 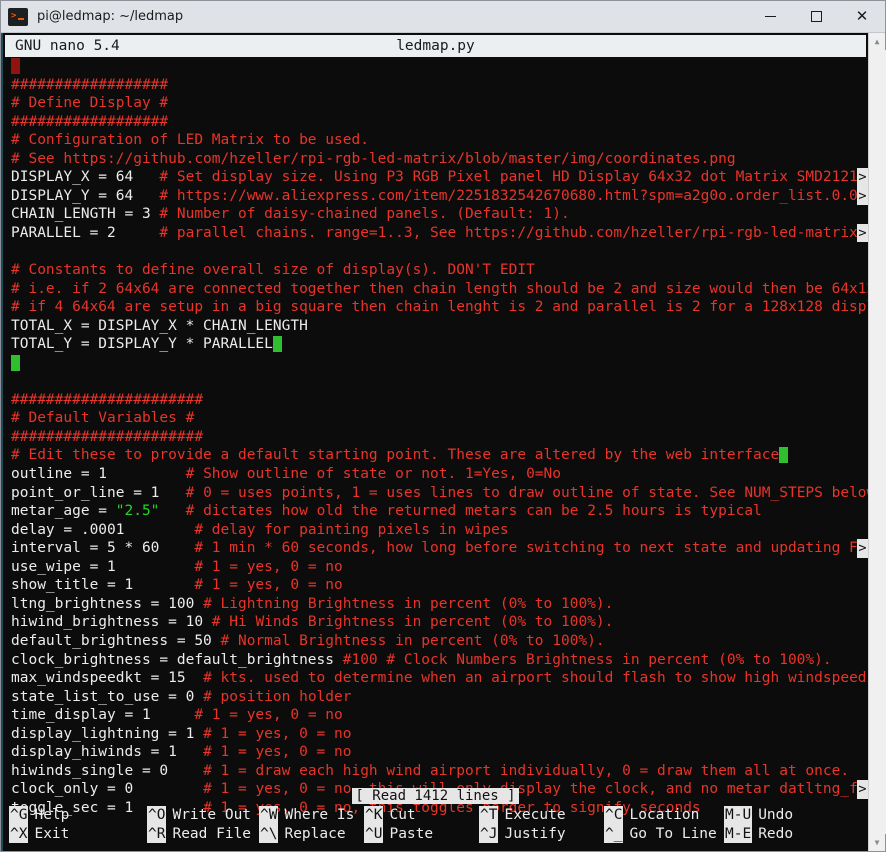 What do you see at coordinates (111, 622) in the screenshot?
I see `code-span-code: hiwind_brightness = 10` at bounding box center [111, 622].